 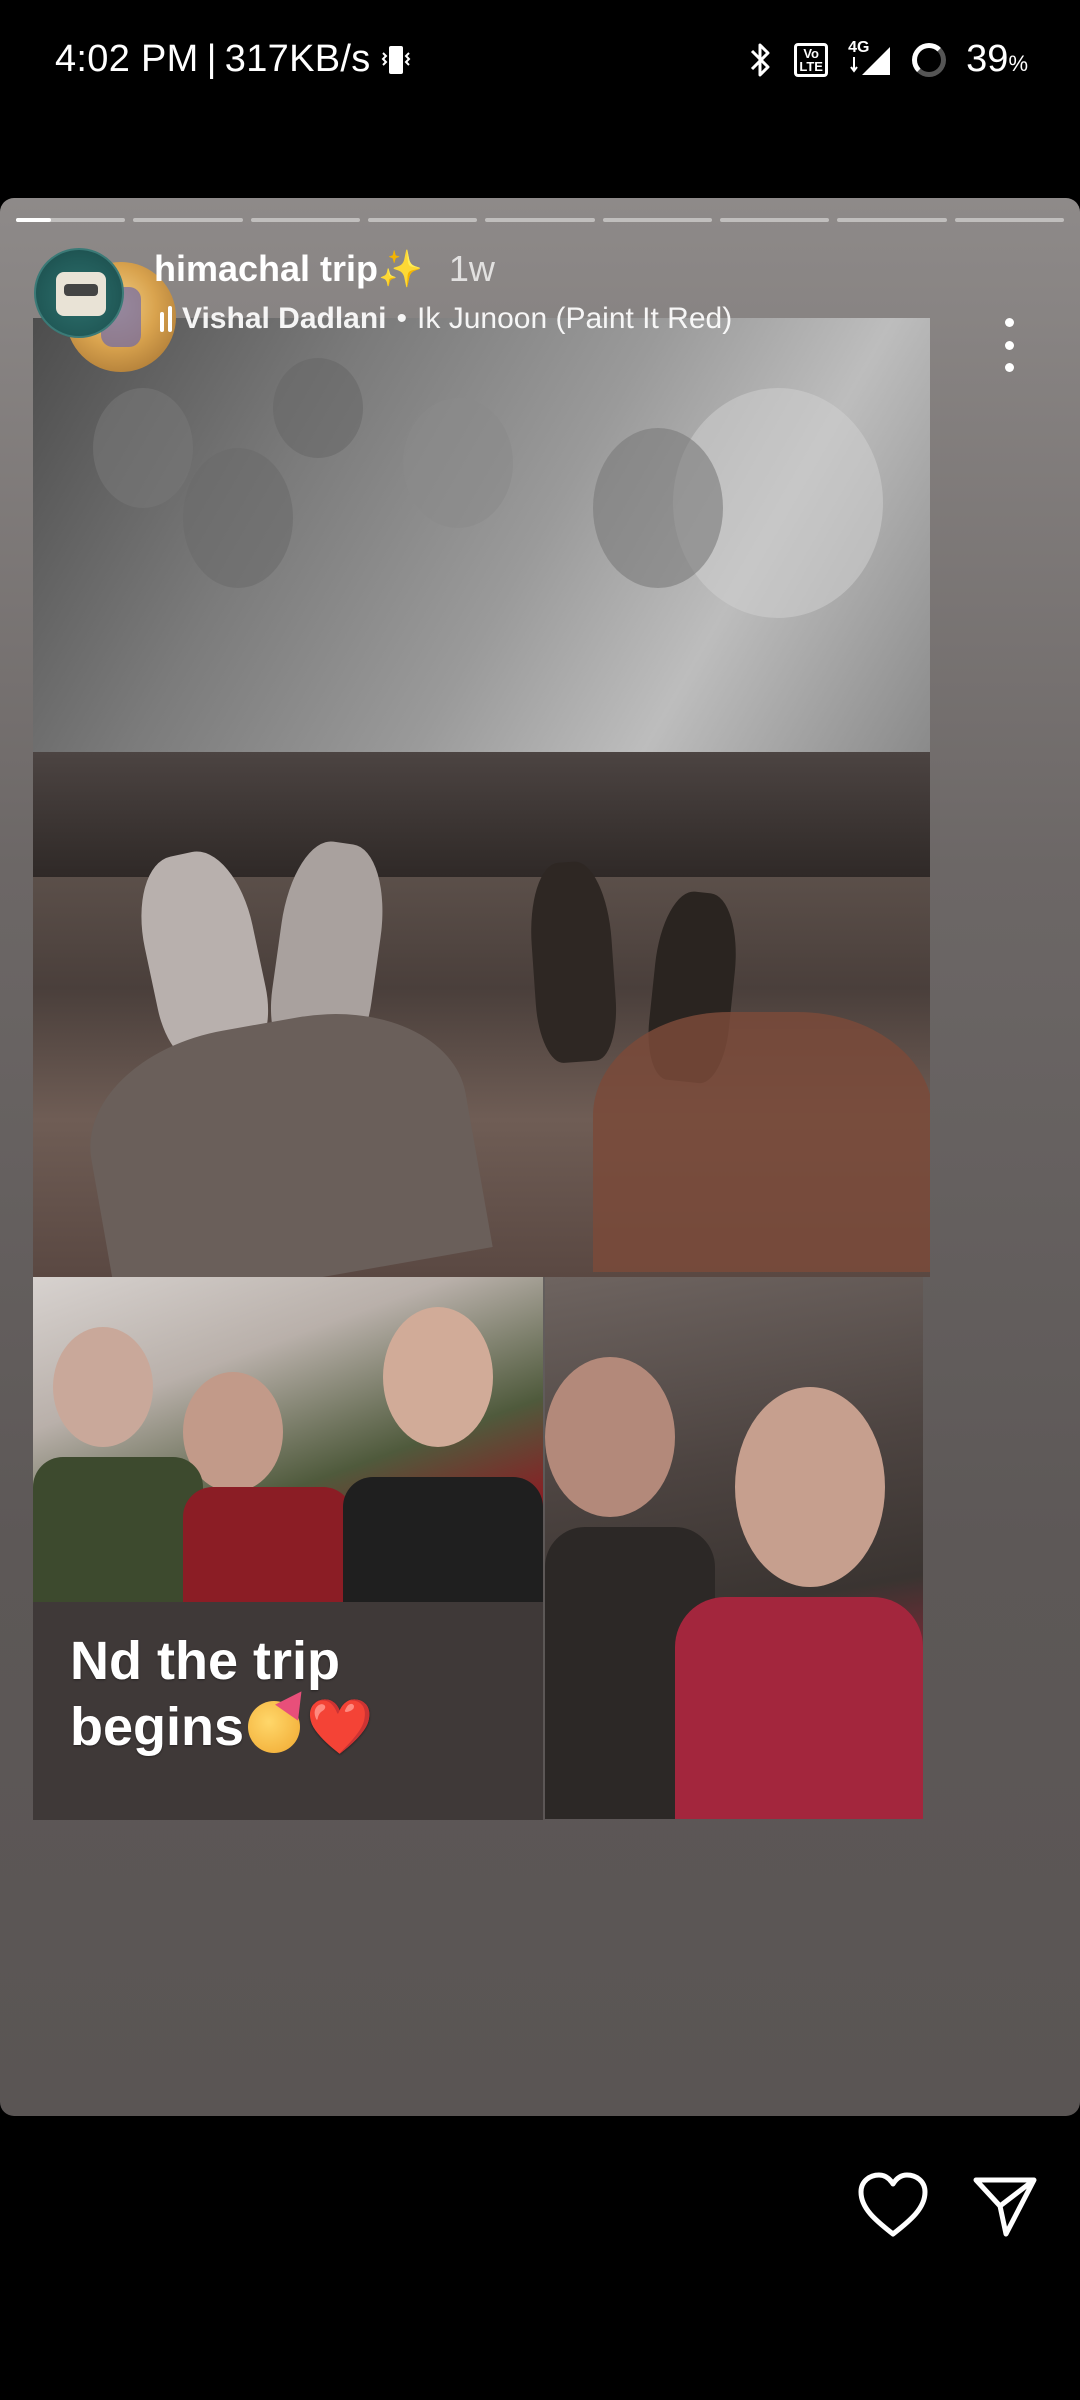 I want to click on battery-unit: %, so click(x=1018, y=63).